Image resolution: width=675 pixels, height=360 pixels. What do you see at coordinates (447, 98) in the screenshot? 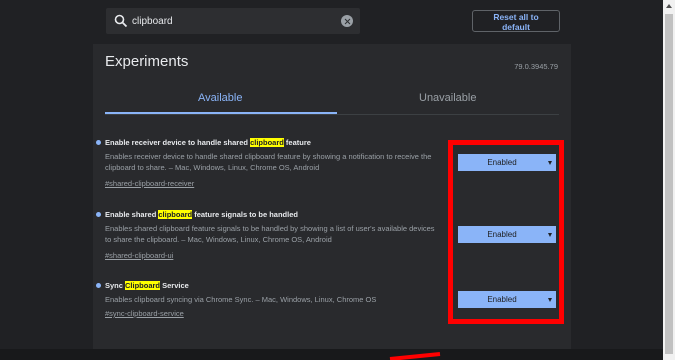
I see `tab-unavailable: Unavailable` at bounding box center [447, 98].